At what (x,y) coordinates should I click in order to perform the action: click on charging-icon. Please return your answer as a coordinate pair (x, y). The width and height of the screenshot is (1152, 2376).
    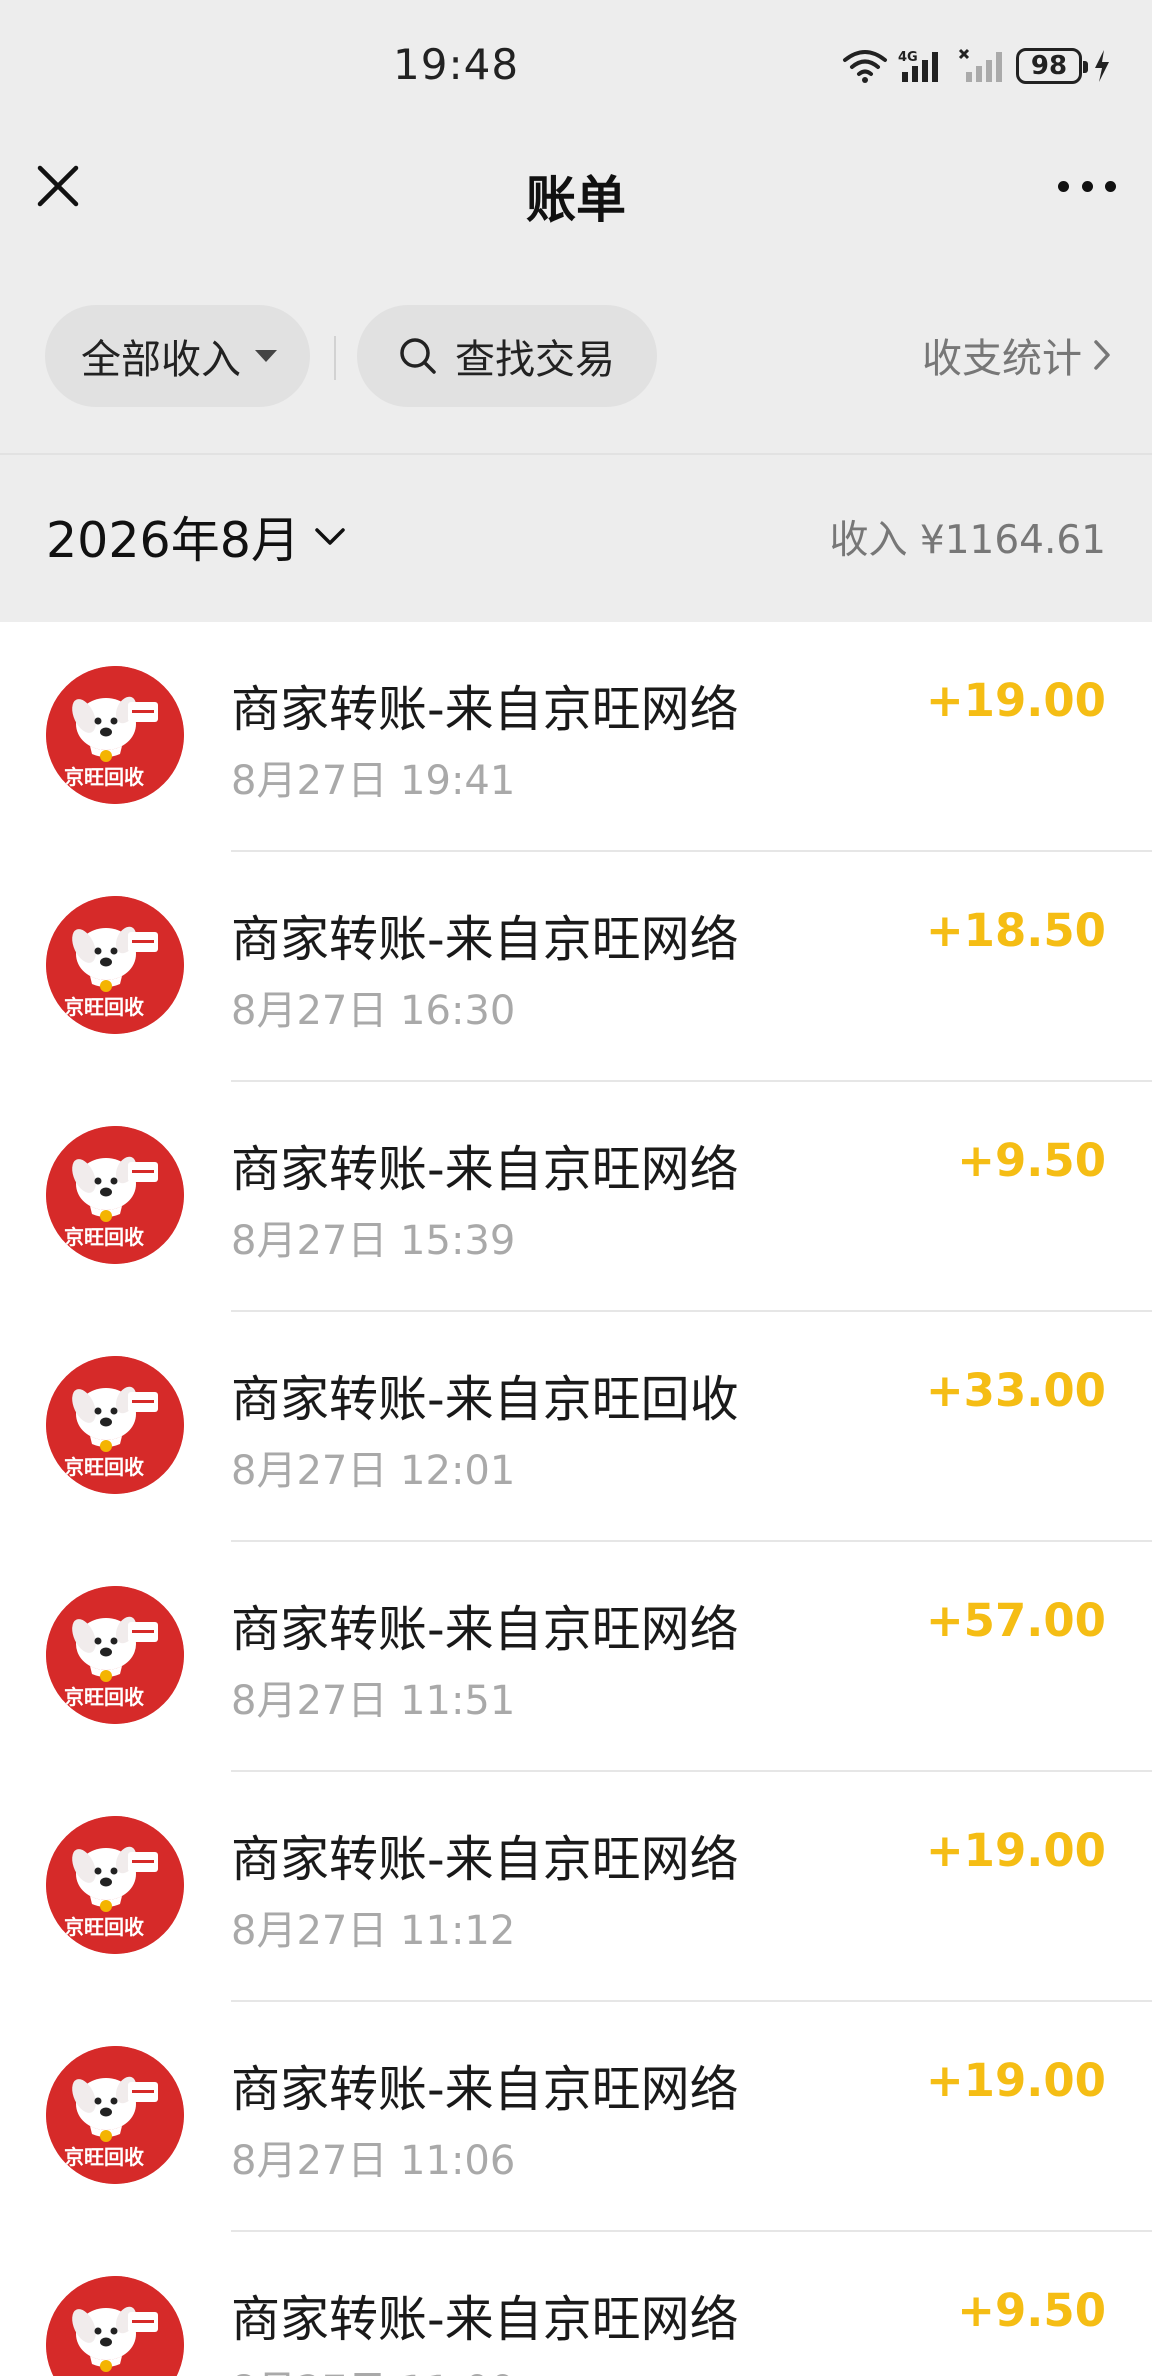
    Looking at the image, I should click on (1102, 66).